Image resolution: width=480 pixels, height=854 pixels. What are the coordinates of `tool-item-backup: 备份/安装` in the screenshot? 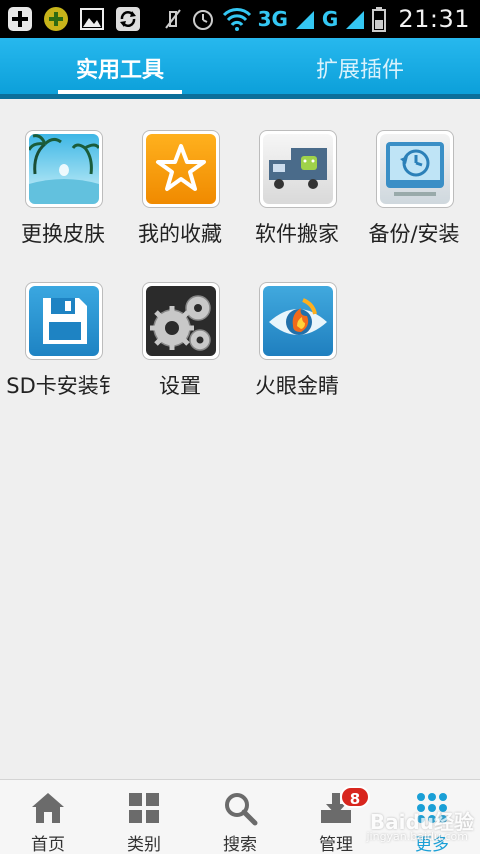 It's located at (414, 188).